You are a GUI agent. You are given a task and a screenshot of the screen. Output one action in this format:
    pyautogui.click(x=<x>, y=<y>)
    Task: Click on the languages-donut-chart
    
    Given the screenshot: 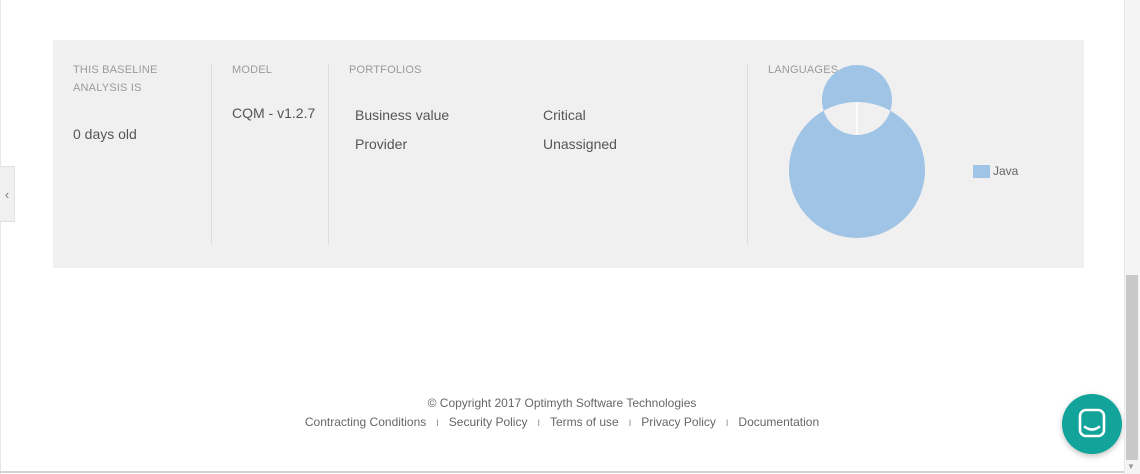 What is the action you would take?
    pyautogui.click(x=856, y=151)
    